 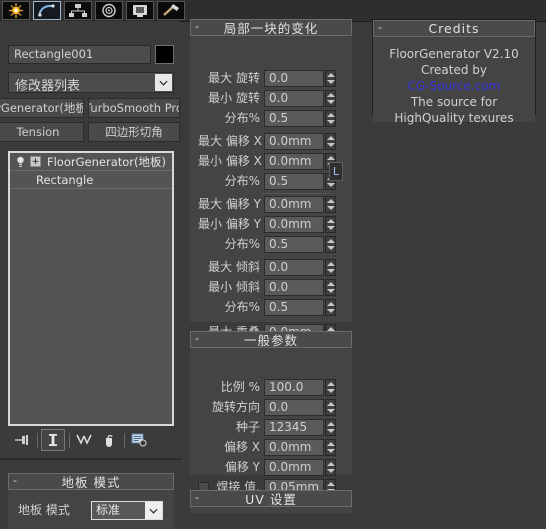 I want to click on floor-mode-label: 地板 模式, so click(x=44, y=510).